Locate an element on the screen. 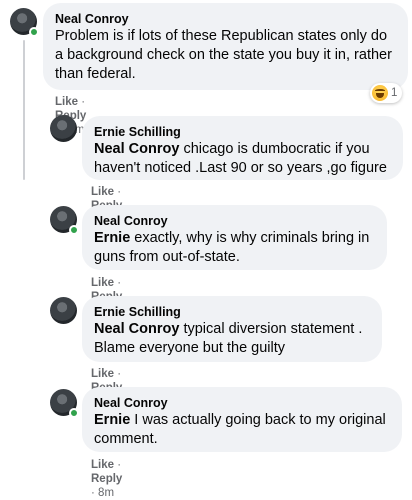 The width and height of the screenshot is (412, 500). thread-line is located at coordinates (24, 110).